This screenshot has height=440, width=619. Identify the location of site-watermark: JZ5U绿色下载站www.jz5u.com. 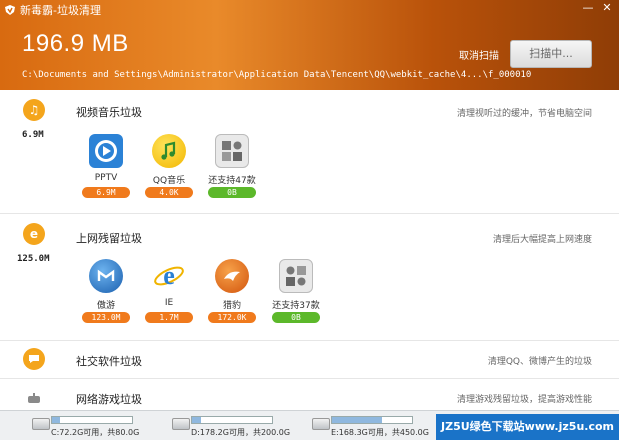
(527, 427).